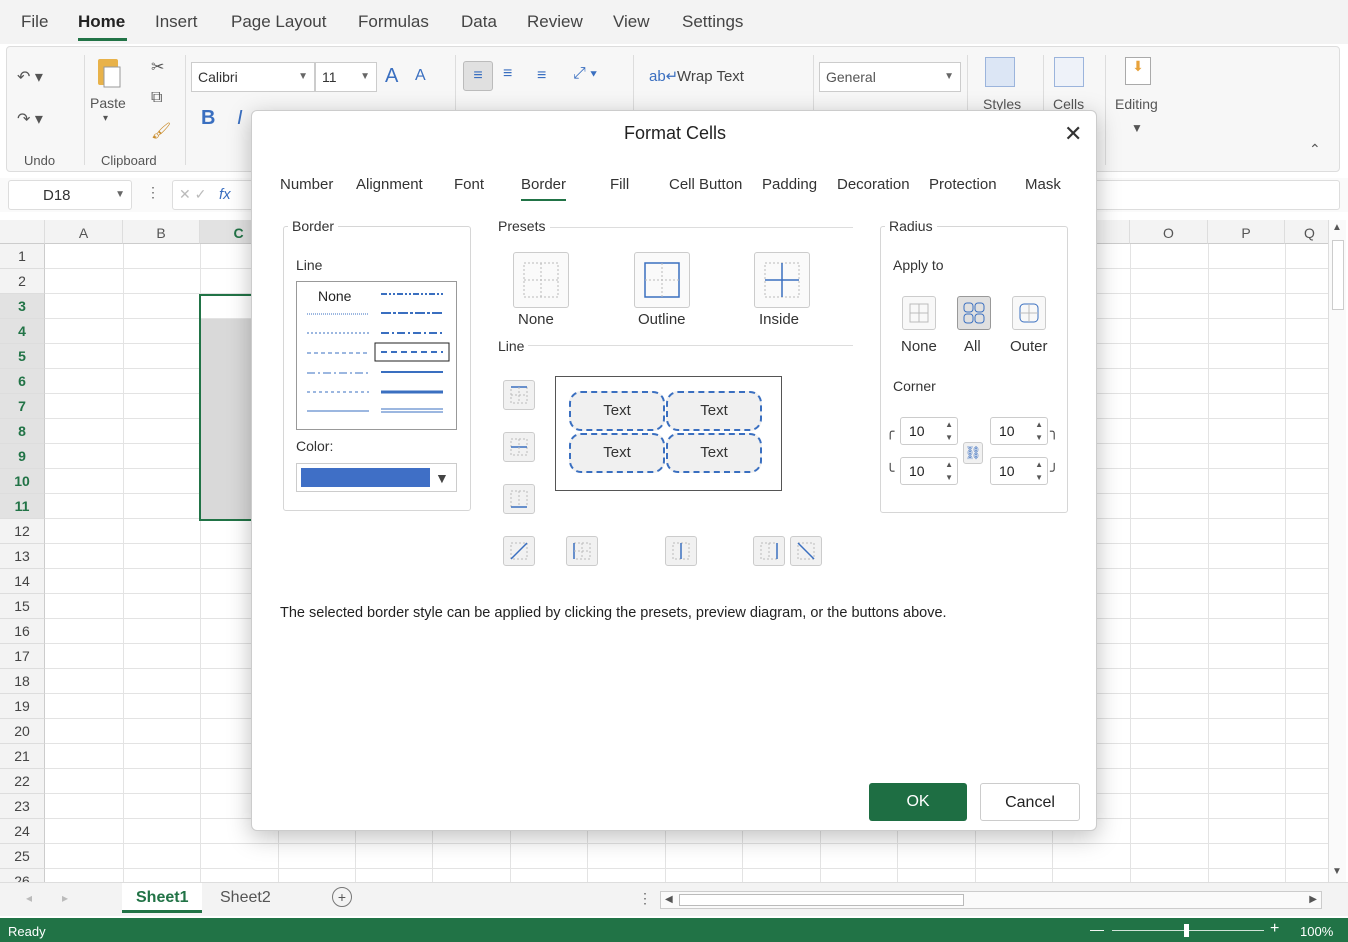  What do you see at coordinates (22, 531) in the screenshot?
I see `row-header-12: 12` at bounding box center [22, 531].